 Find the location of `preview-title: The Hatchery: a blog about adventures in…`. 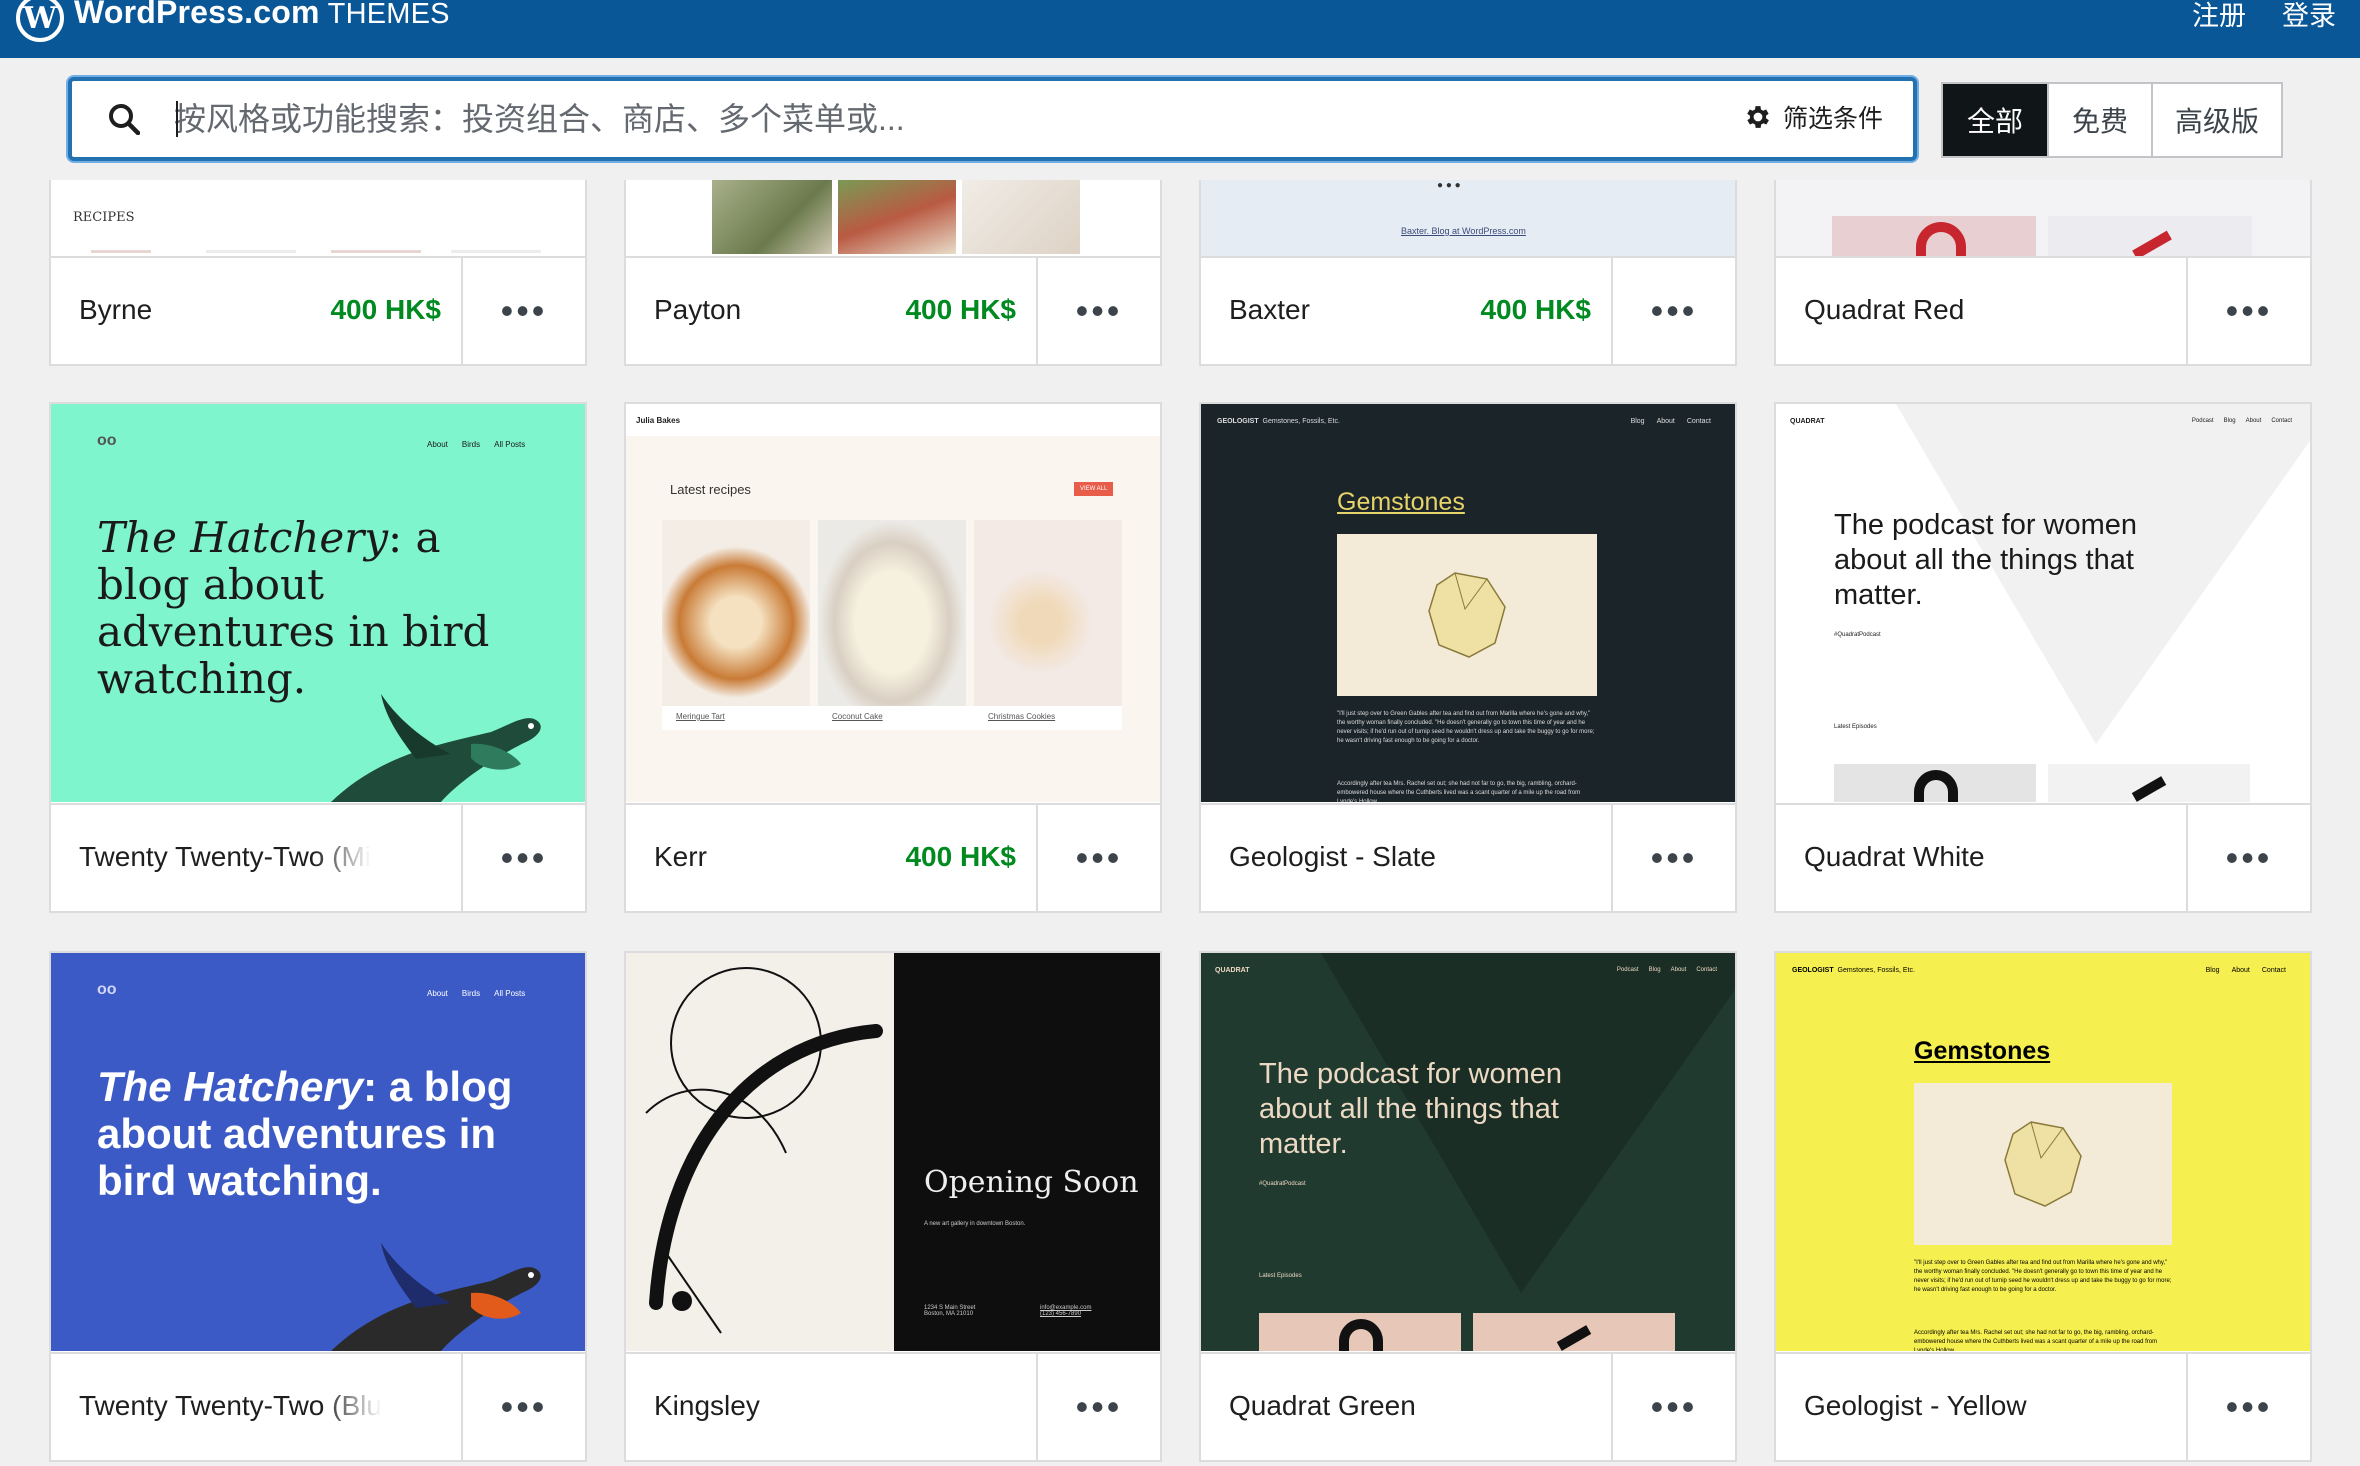

preview-title: The Hatchery: a blog about adventures in… is located at coordinates (305, 1133).